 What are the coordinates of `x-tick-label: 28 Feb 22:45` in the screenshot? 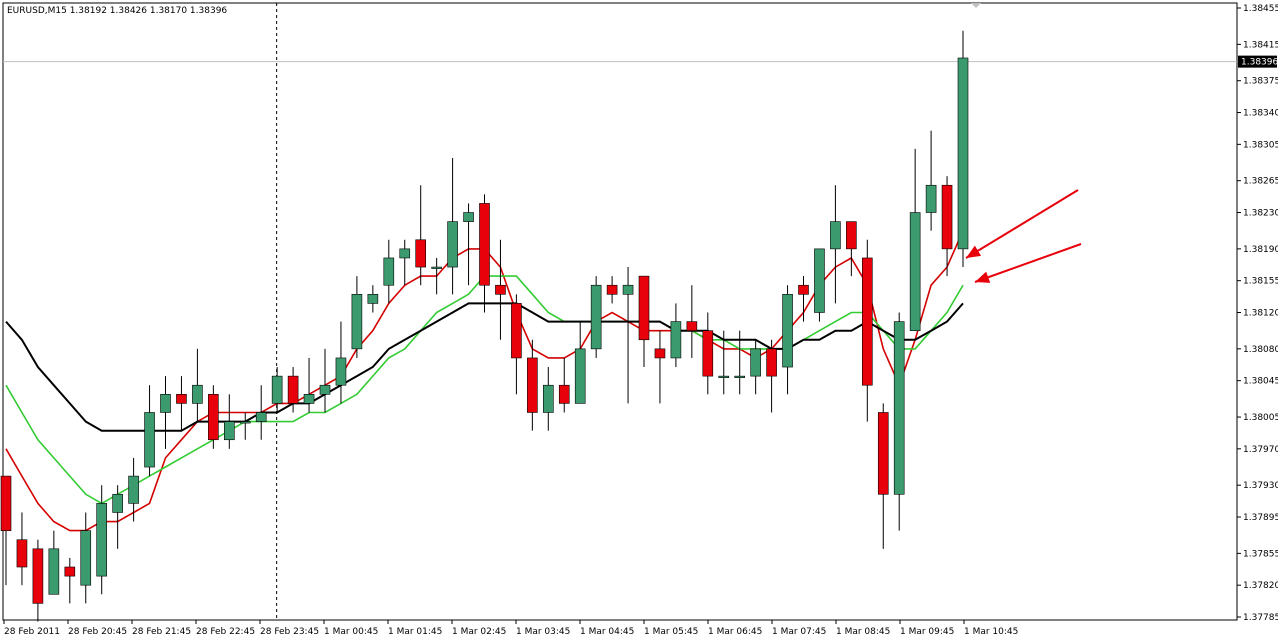 It's located at (225, 632).